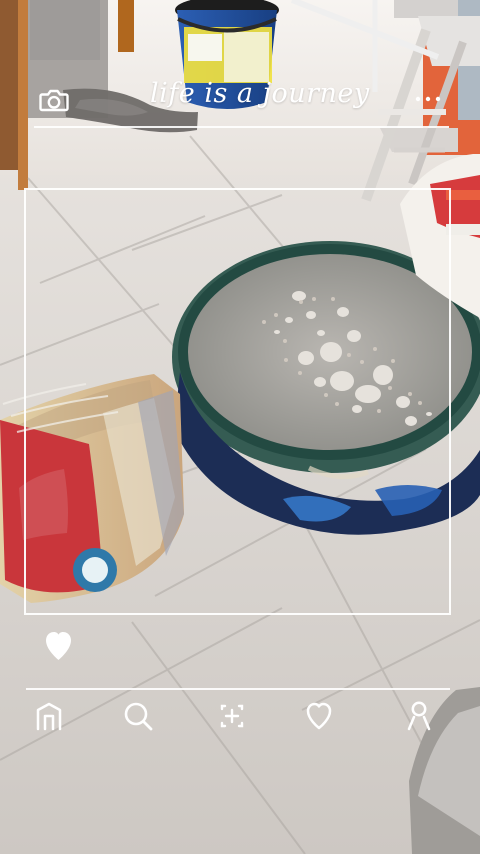 The height and width of the screenshot is (854, 480). What do you see at coordinates (238, 689) in the screenshot?
I see `bottom-divider` at bounding box center [238, 689].